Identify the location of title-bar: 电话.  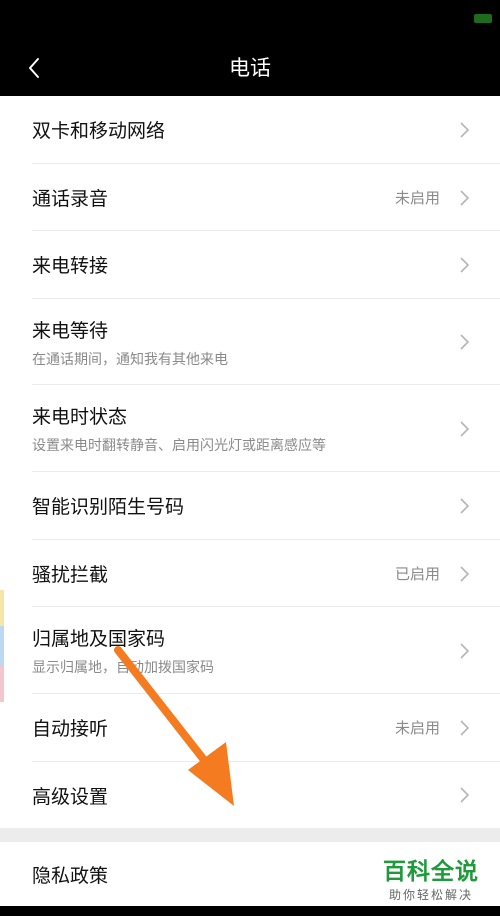
(250, 68).